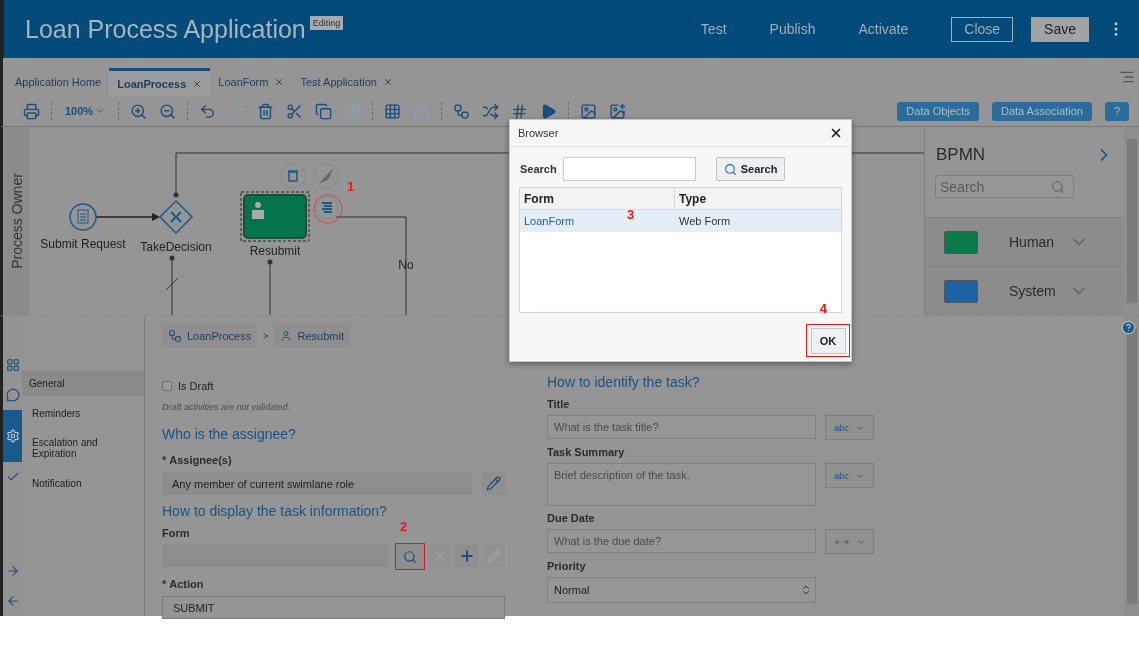  I want to click on text-field: What is the task title?, so click(681, 427).